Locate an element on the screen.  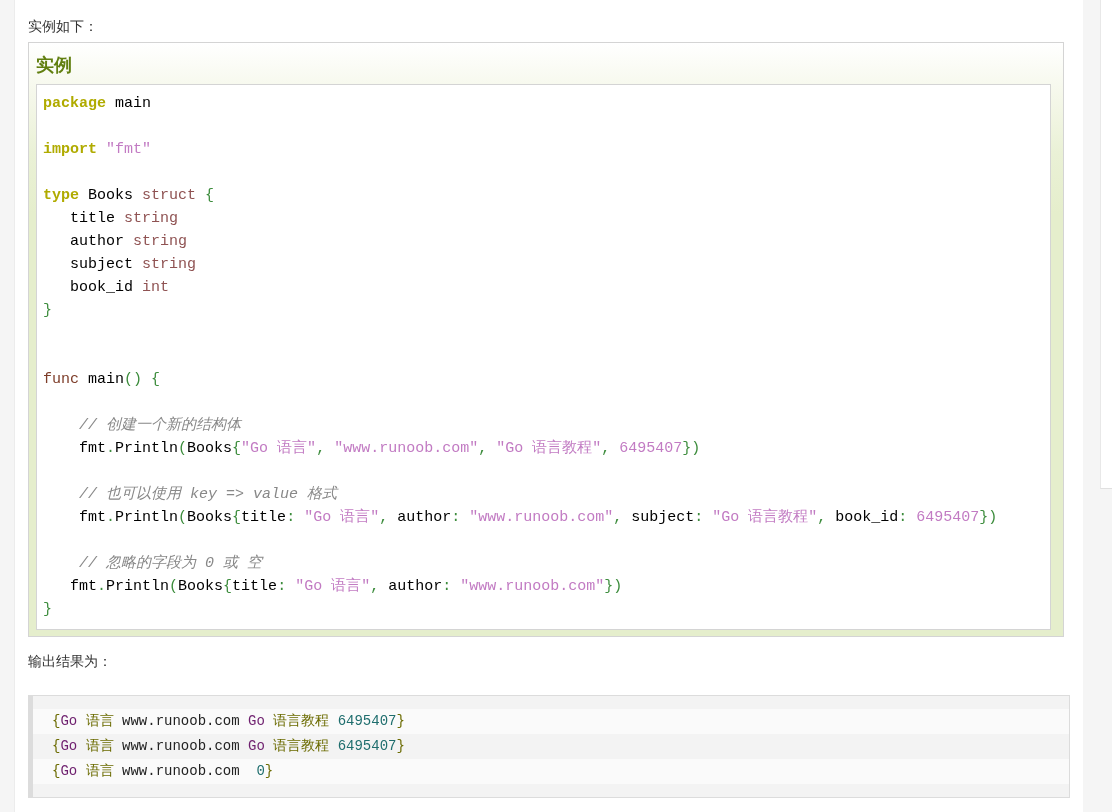
code-line: book_id int is located at coordinates (120, 287).